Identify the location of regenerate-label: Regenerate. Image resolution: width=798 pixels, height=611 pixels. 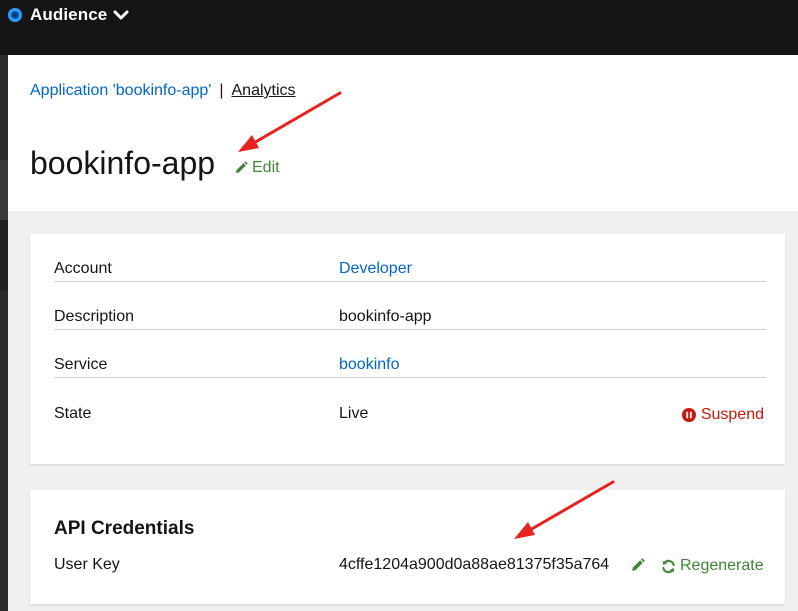
(722, 565).